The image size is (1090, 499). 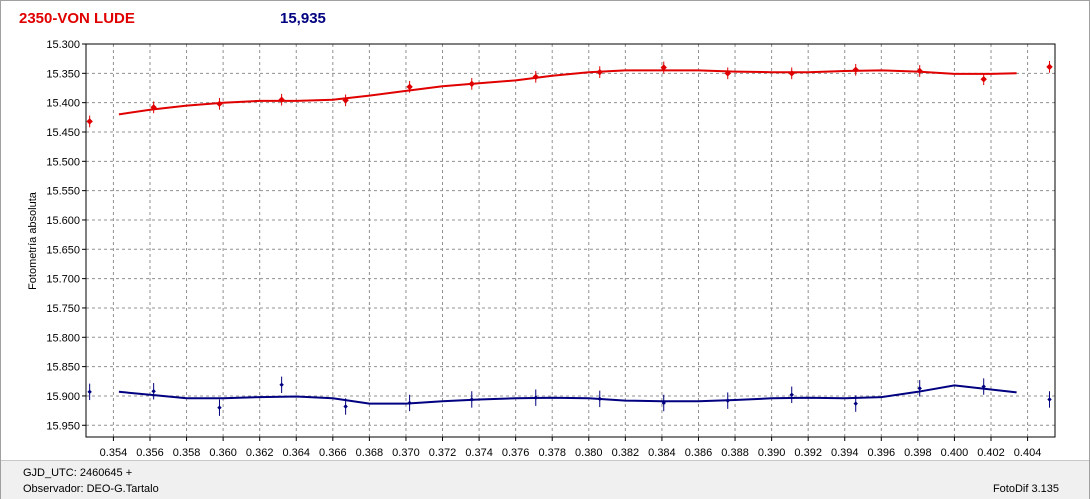 What do you see at coordinates (808, 453) in the screenshot?
I see `x-tick-label: 0.392` at bounding box center [808, 453].